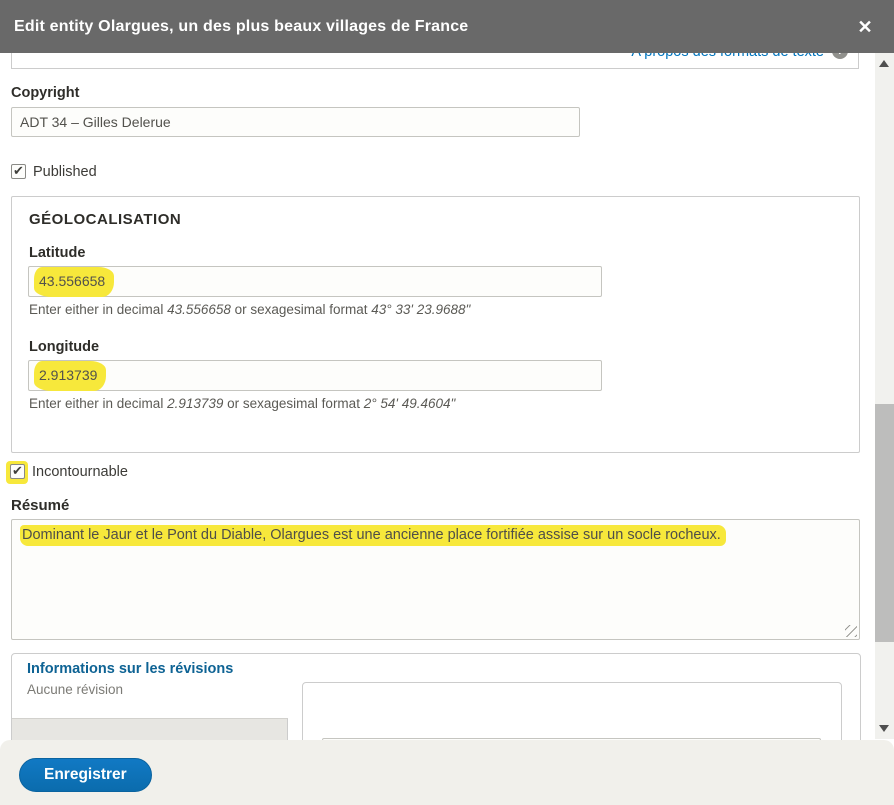 This screenshot has height=805, width=894. What do you see at coordinates (70, 376) in the screenshot?
I see `longitude-value: 2.913739` at bounding box center [70, 376].